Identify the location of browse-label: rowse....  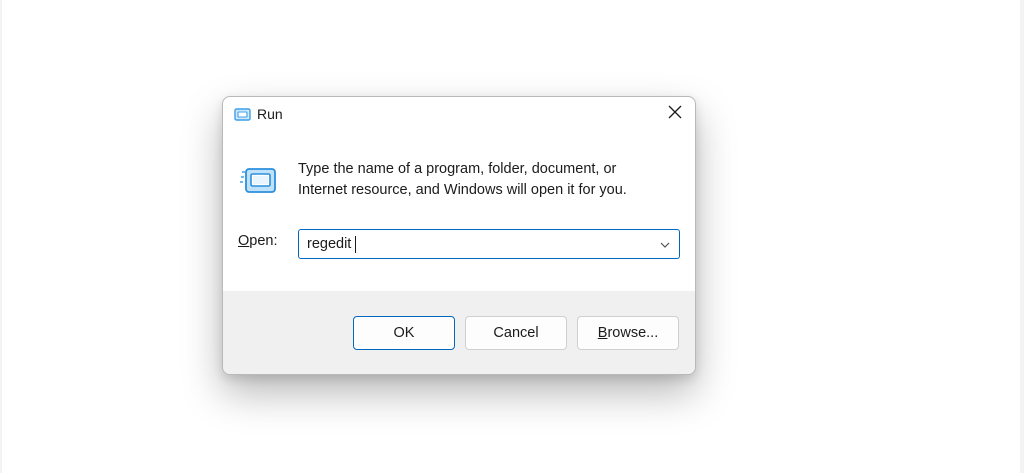
(633, 333).